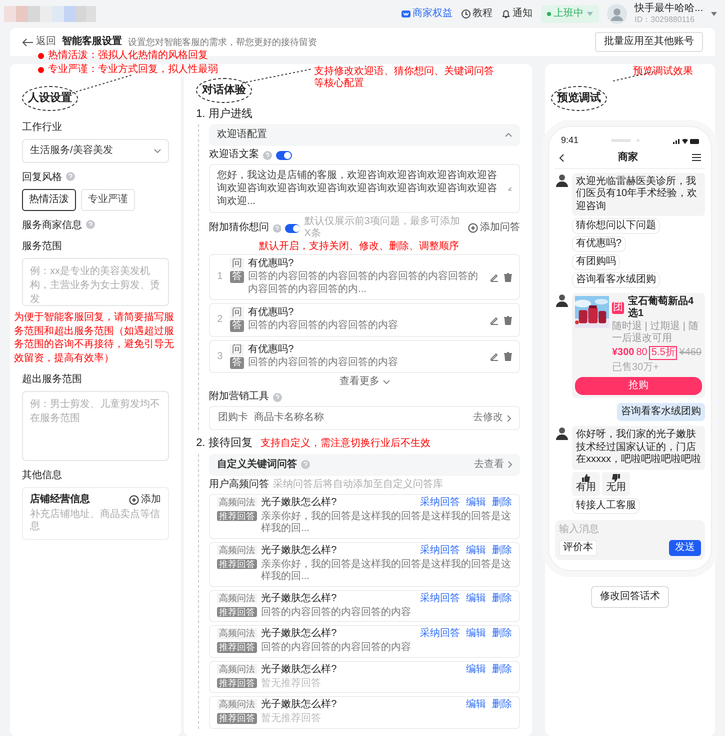 This screenshot has width=725, height=736. What do you see at coordinates (223, 42) in the screenshot?
I see `page-description: 设置您对智能客服的需求，帮您更好的接待留资` at bounding box center [223, 42].